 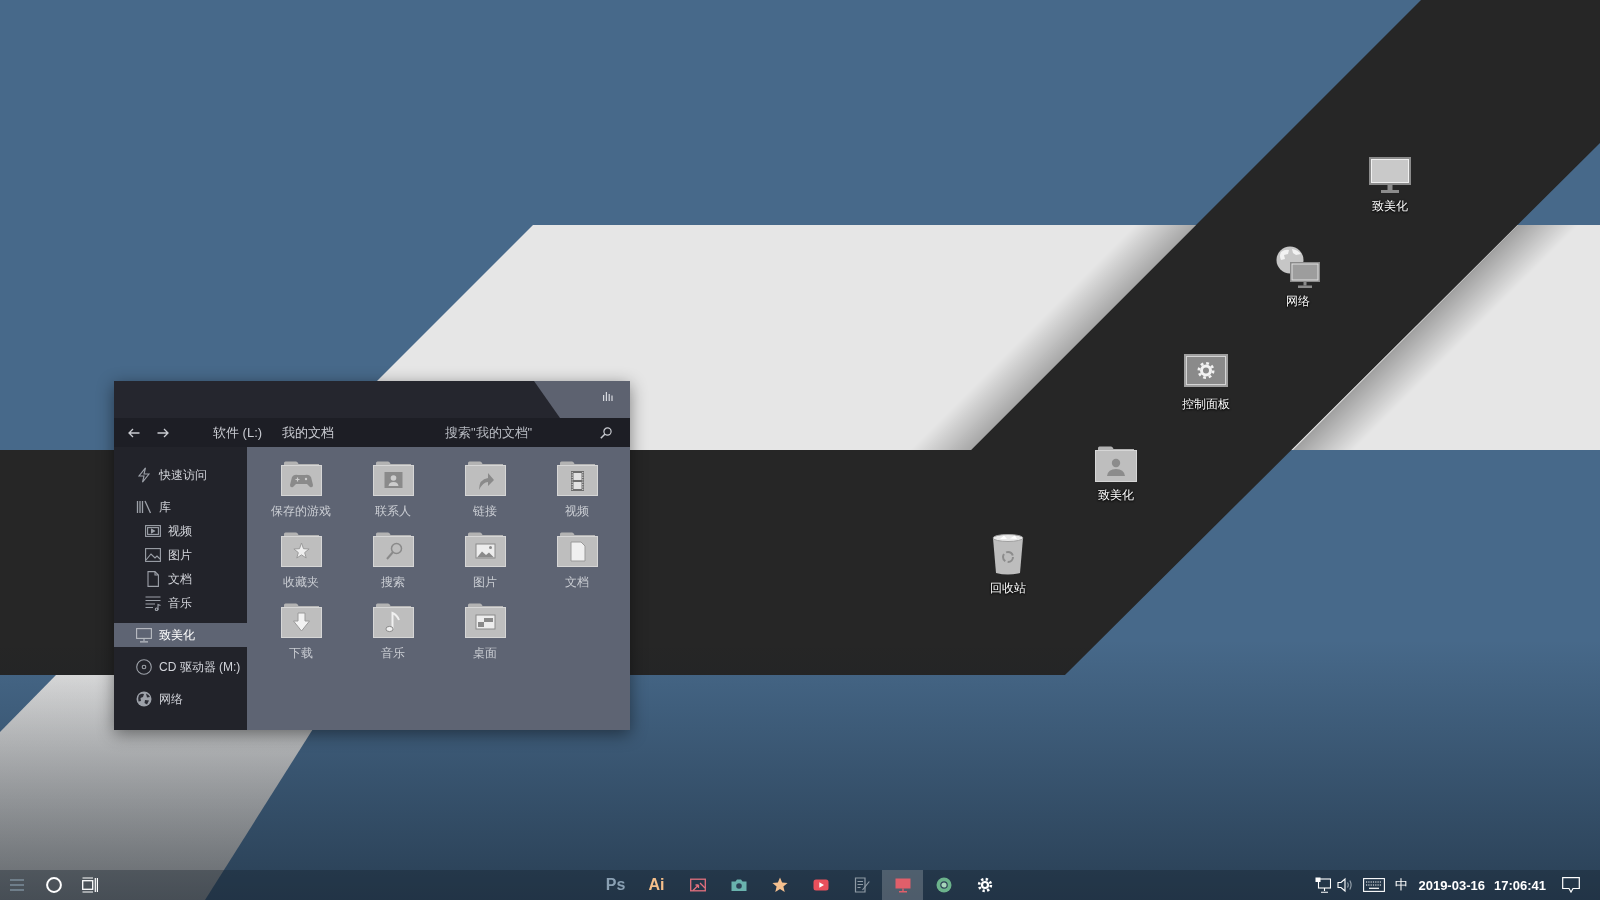 I want to click on clock-date: 2019-03-16, so click(x=1451, y=885).